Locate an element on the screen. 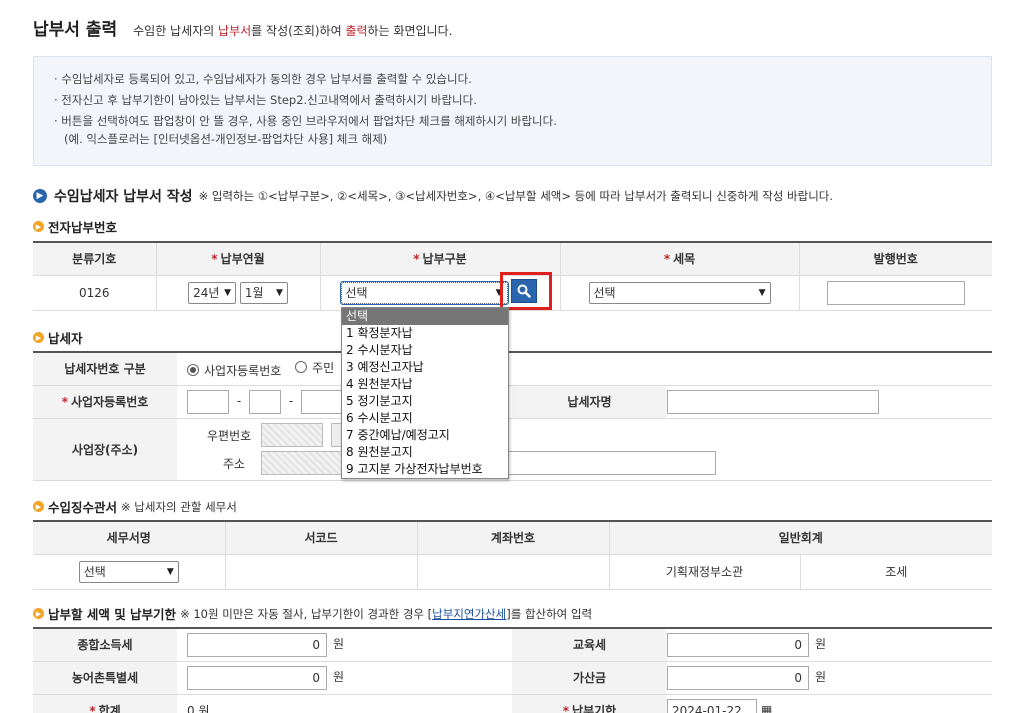 This screenshot has height=713, width=1011. label-total: * 합계 is located at coordinates (105, 703).